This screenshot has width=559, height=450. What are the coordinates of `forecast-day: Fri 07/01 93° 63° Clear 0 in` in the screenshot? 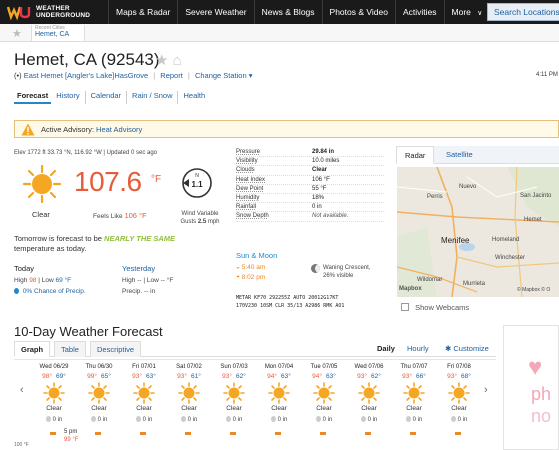 It's located at (144, 393).